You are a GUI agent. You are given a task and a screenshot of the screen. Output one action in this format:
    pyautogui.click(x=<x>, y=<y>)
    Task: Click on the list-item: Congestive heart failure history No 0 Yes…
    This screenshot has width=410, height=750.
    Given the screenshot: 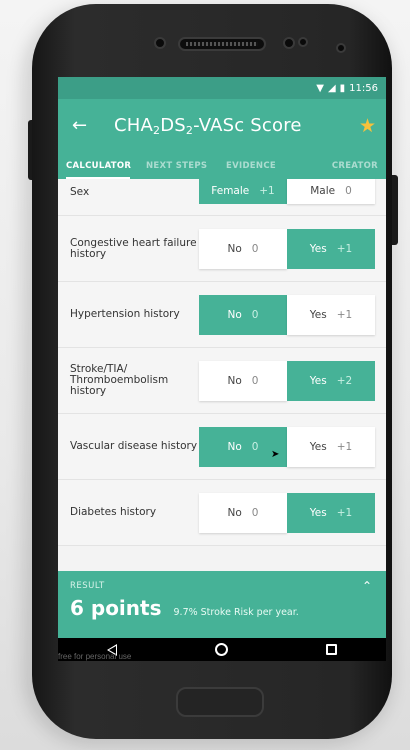 What is the action you would take?
    pyautogui.click(x=222, y=249)
    